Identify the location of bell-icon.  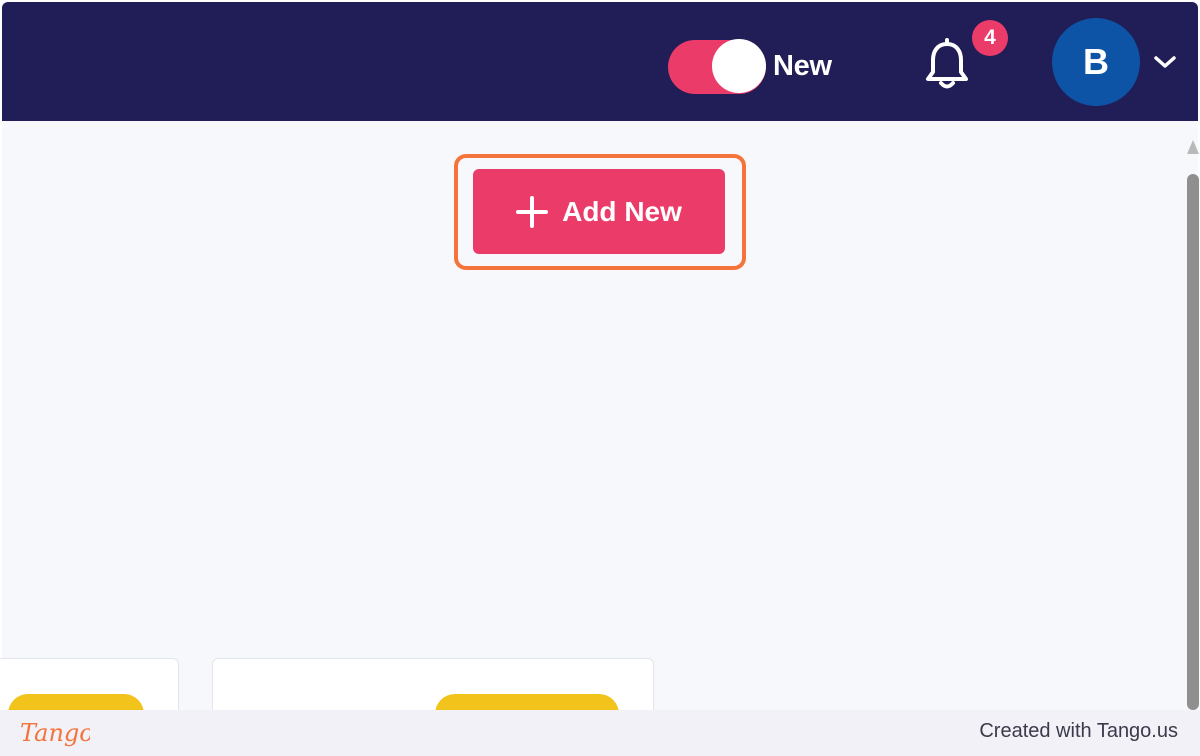
(947, 65).